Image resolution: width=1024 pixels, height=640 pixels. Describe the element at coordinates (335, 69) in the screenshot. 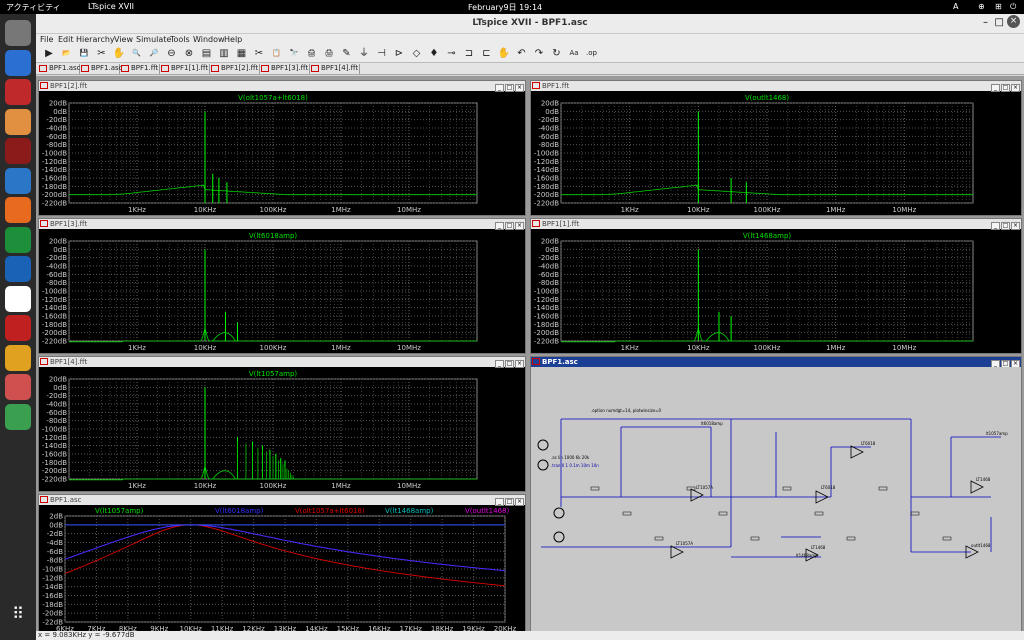

I see `tab-6: BPF1[4].fft` at that location.